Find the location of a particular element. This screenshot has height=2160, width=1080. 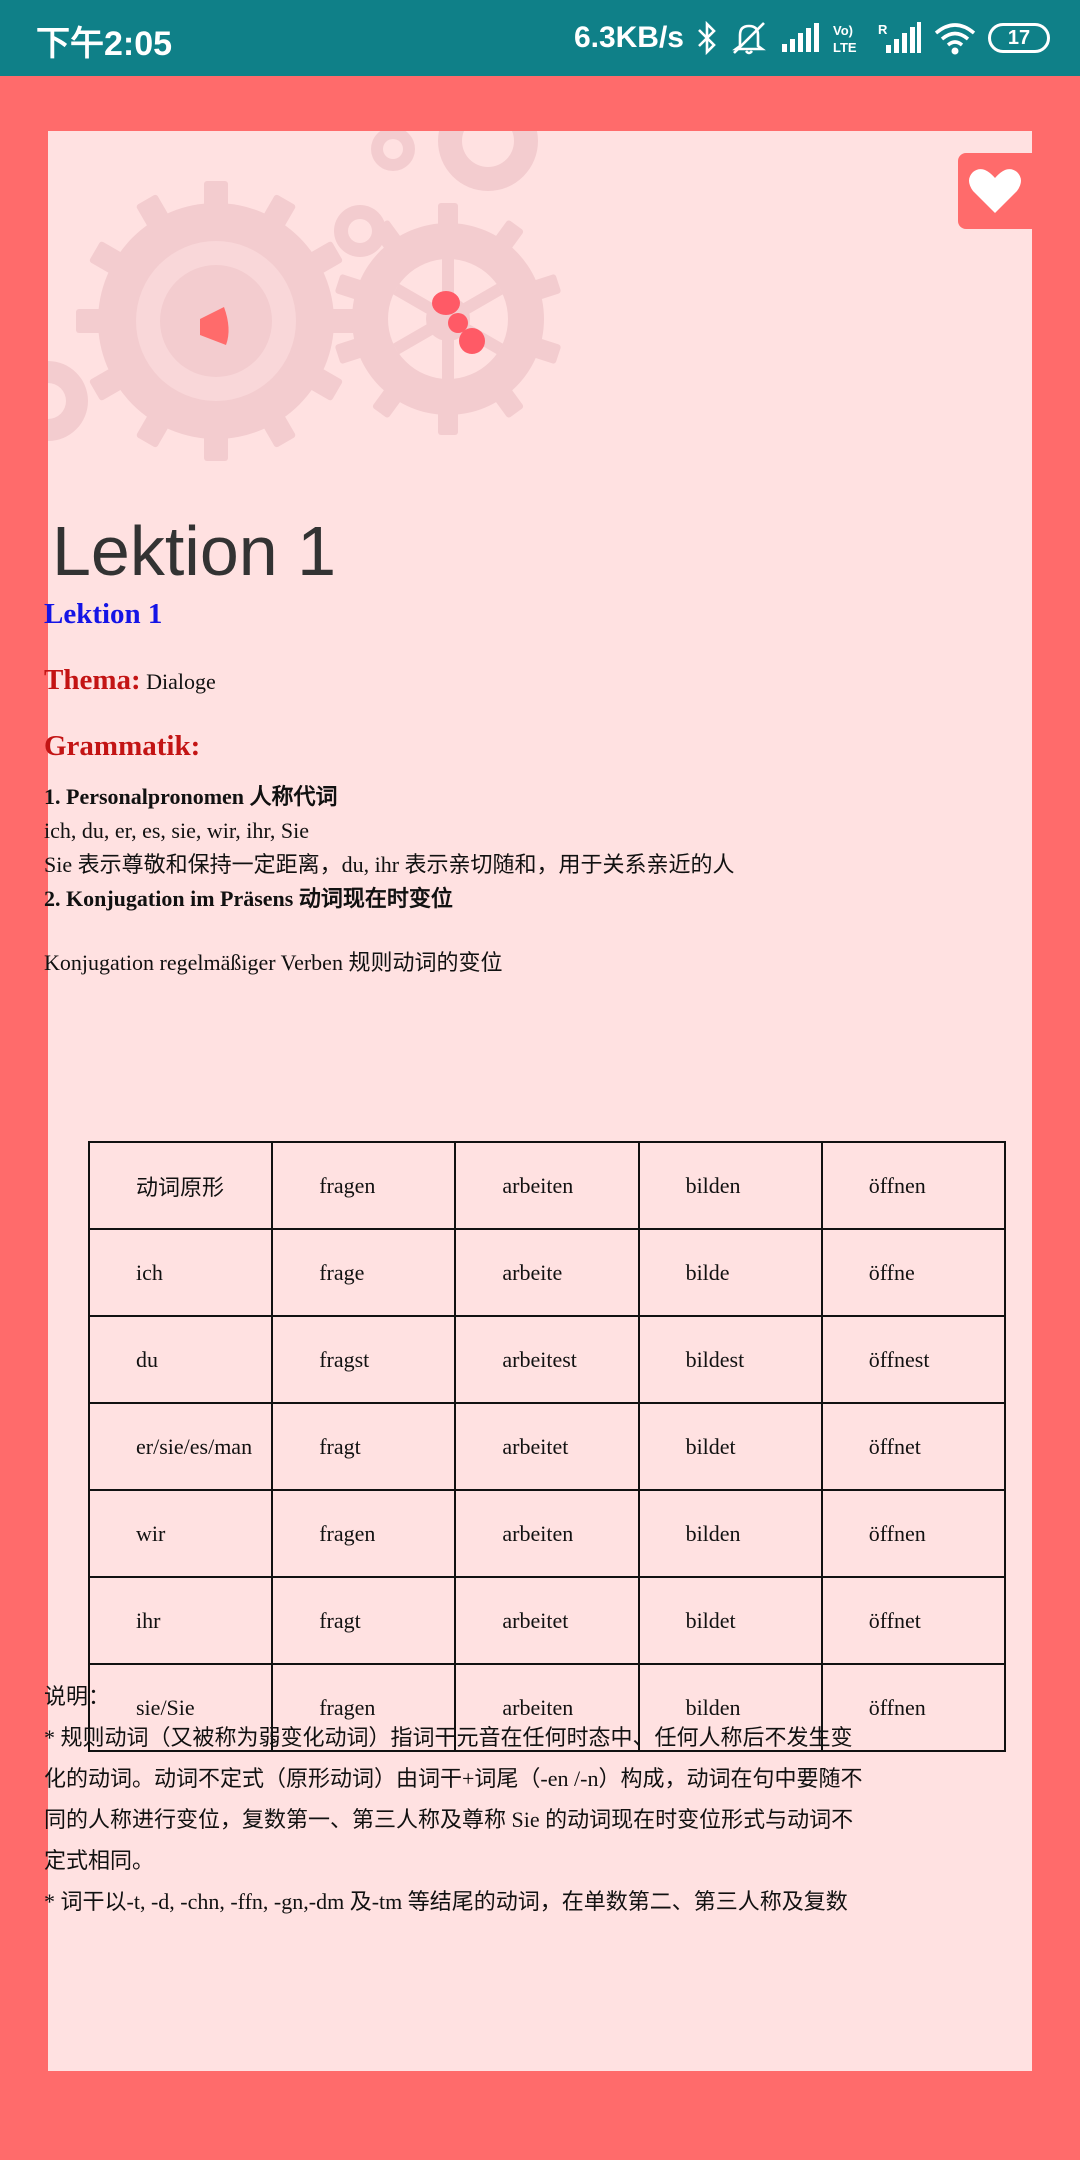

svg-text: Vo) is located at coordinates (843, 30).